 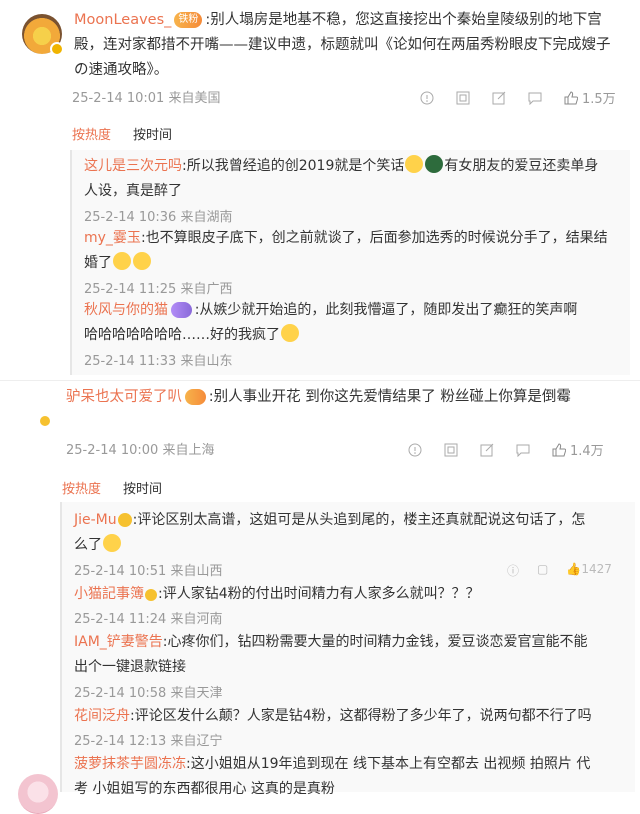 I want to click on comment-icon: ▢, so click(x=542, y=570).